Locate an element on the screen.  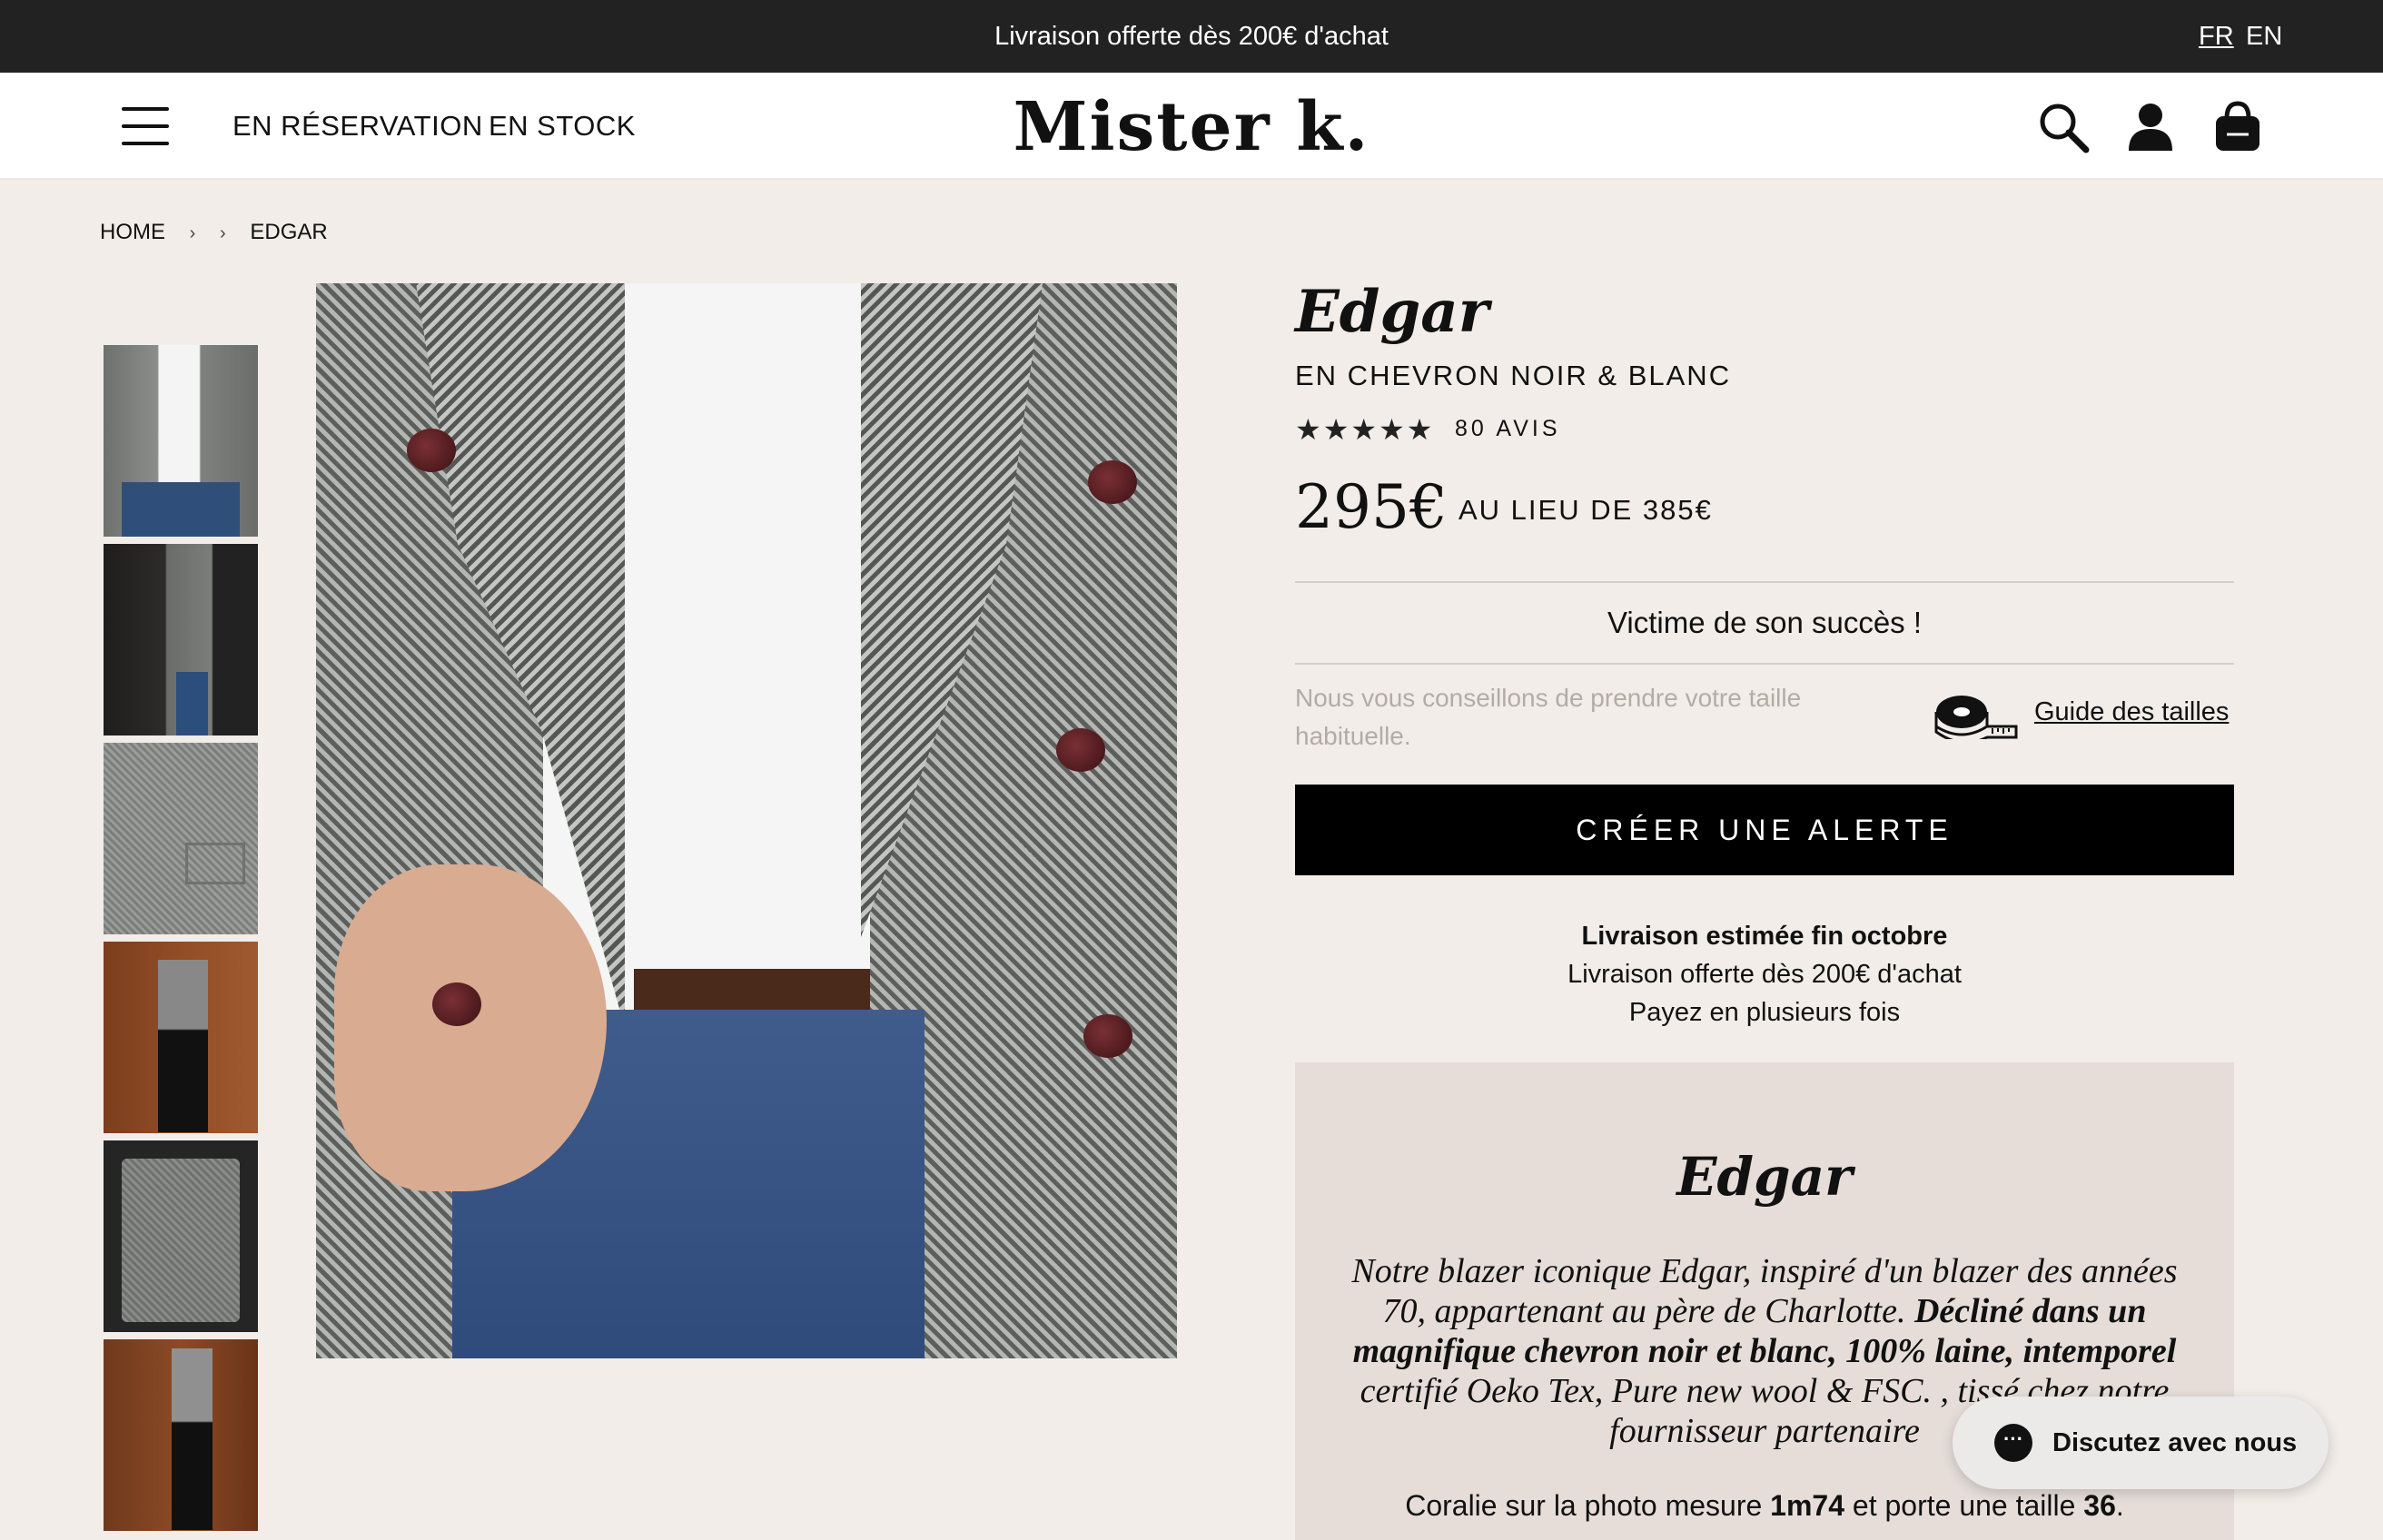
measure-mid: et porte une taille is located at coordinates (1964, 1505).